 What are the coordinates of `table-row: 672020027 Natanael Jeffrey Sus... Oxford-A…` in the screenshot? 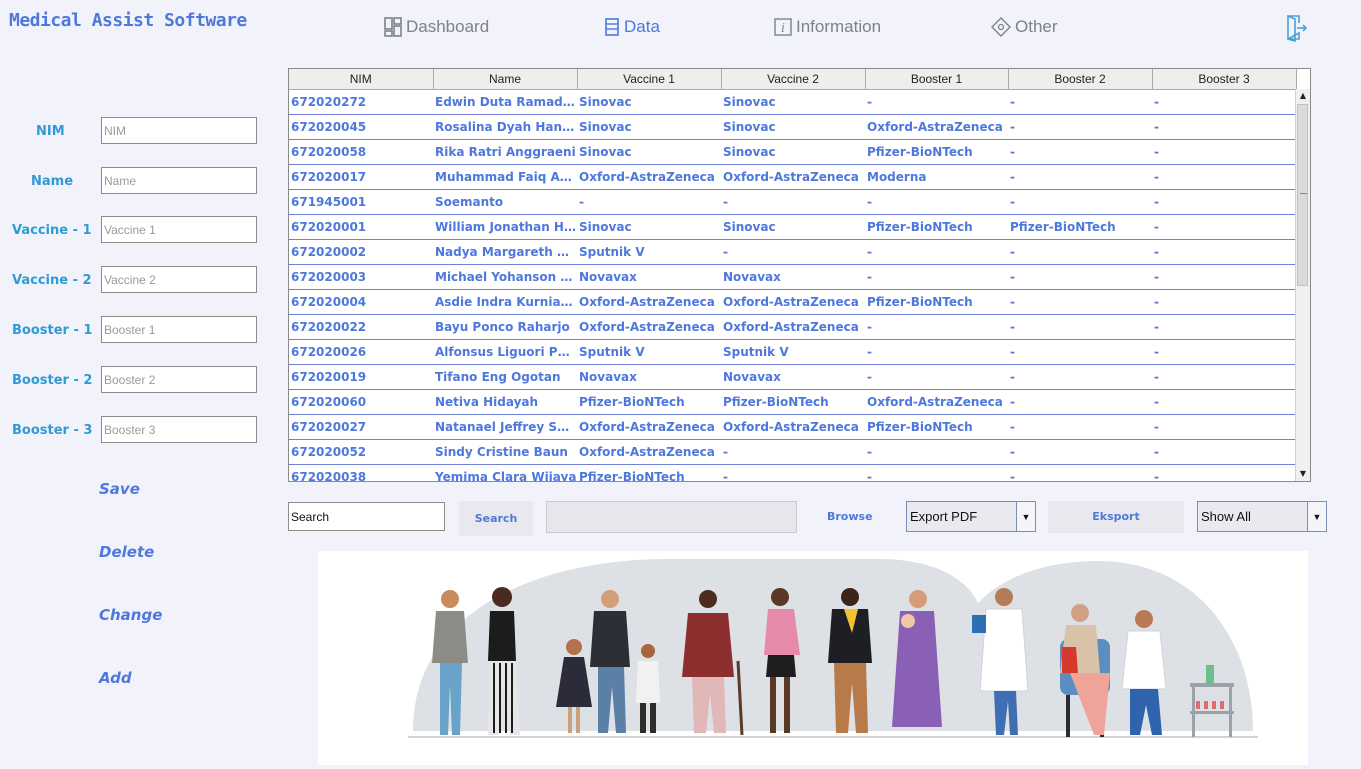 It's located at (792, 427).